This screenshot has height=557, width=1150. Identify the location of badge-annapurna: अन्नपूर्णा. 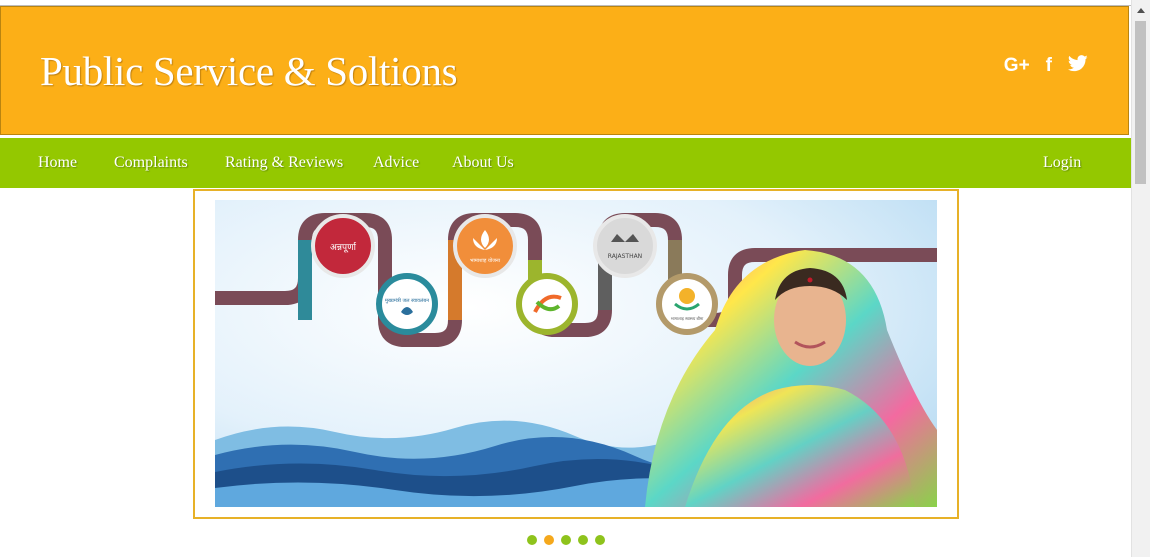
(343, 247).